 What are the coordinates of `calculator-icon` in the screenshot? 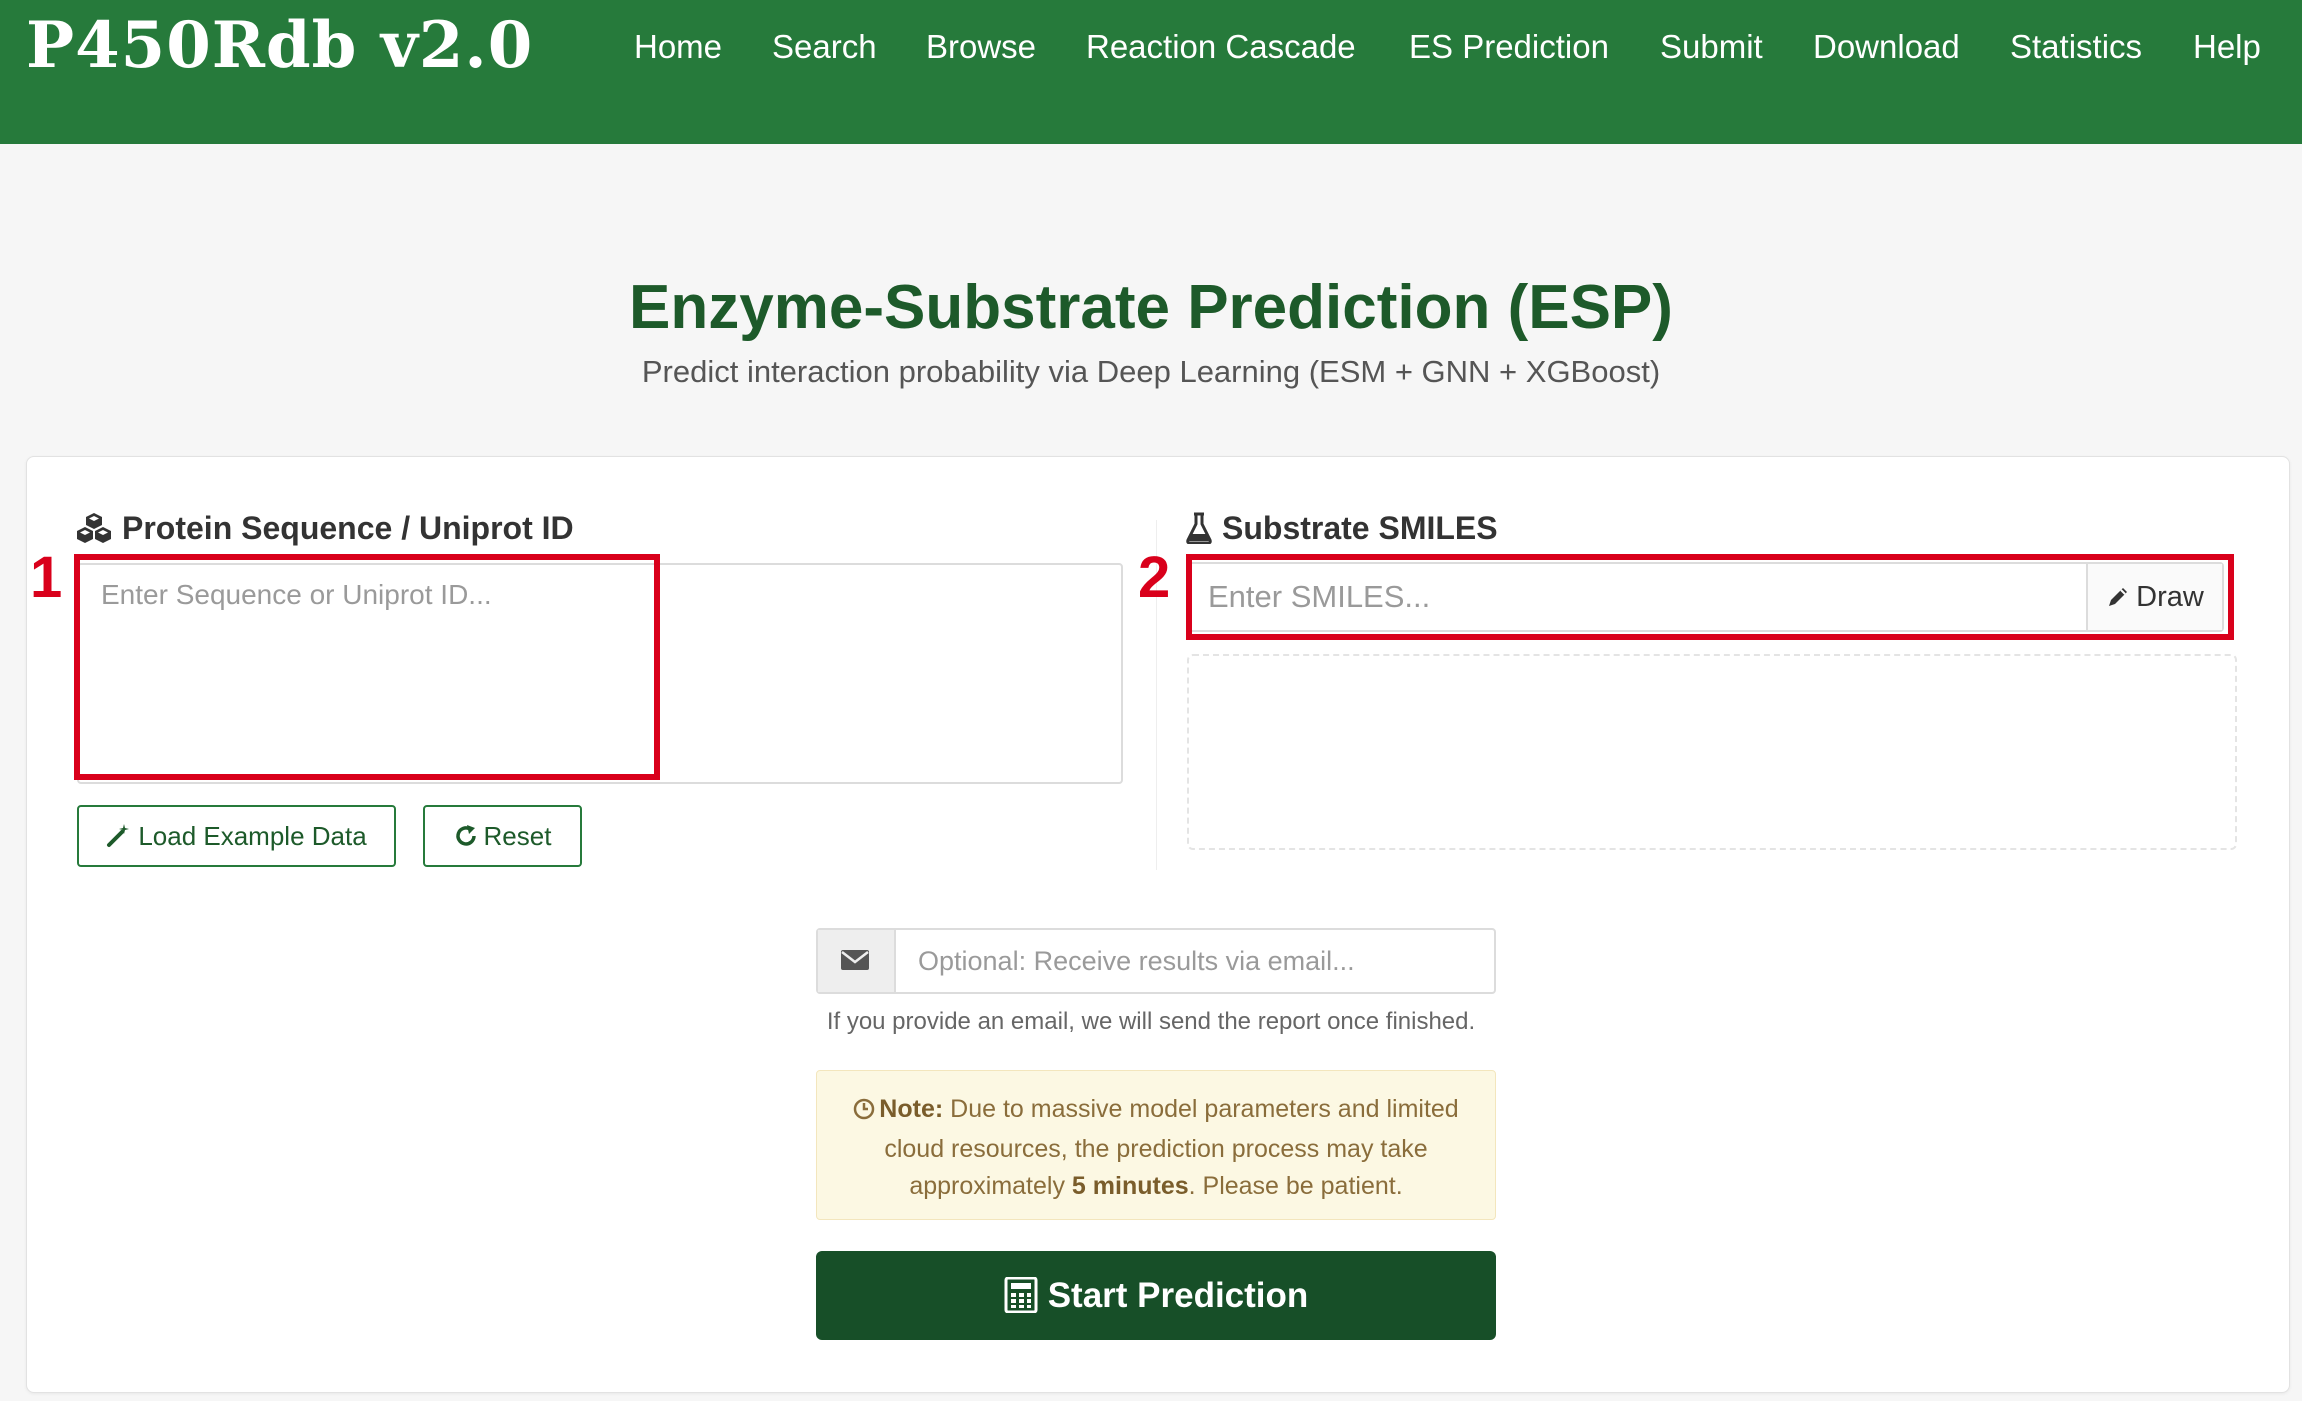 It's located at (1021, 1301).